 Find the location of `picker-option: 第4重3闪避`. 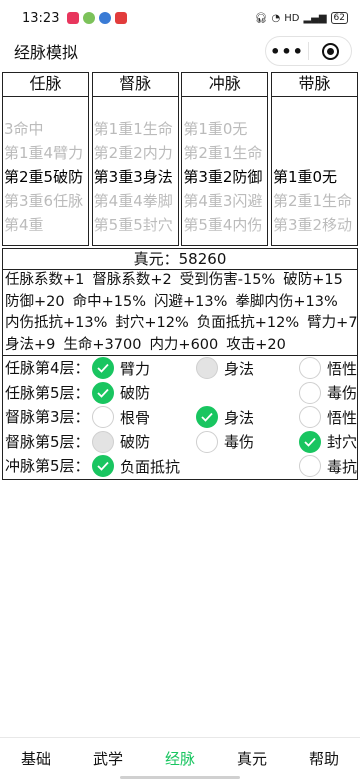

picker-option: 第4重3闪避 is located at coordinates (224, 201).